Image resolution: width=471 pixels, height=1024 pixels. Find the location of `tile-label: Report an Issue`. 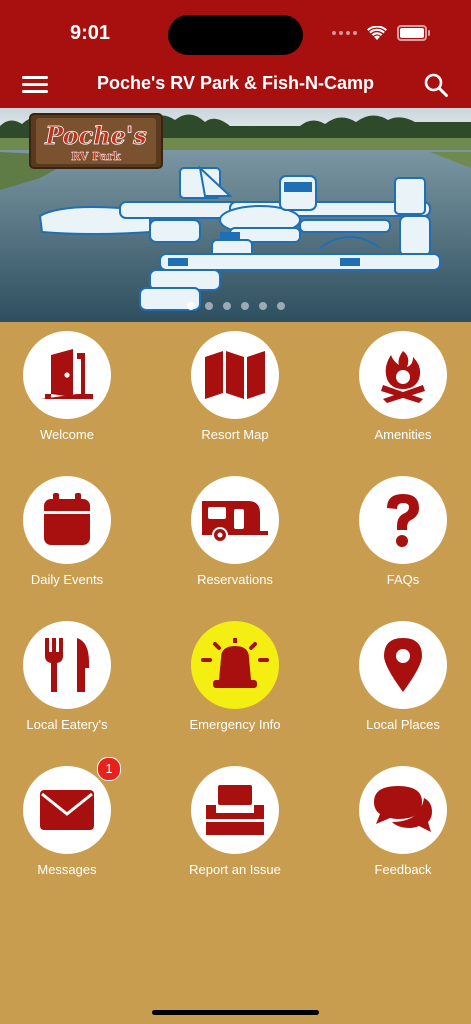

tile-label: Report an Issue is located at coordinates (235, 869).